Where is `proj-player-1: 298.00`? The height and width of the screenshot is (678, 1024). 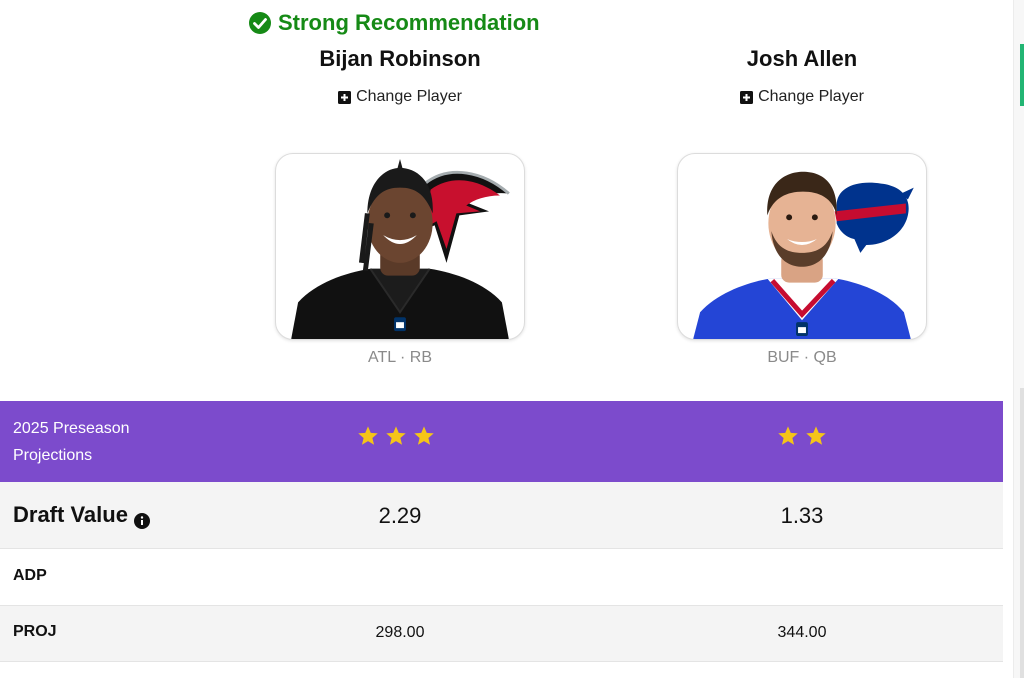
proj-player-1: 298.00 is located at coordinates (400, 632).